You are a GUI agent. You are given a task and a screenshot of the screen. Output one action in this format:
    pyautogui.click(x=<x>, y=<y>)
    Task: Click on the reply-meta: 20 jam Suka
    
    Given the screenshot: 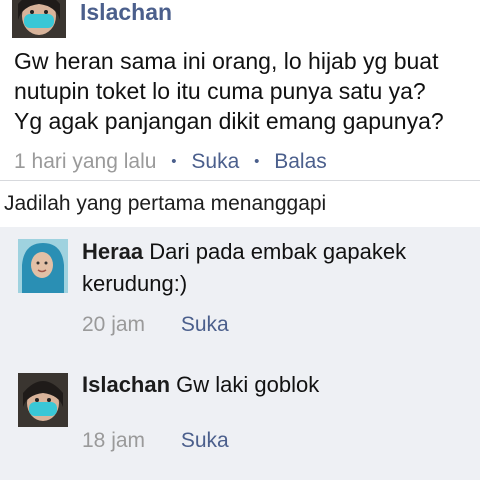 What is the action you would take?
    pyautogui.click(x=155, y=325)
    